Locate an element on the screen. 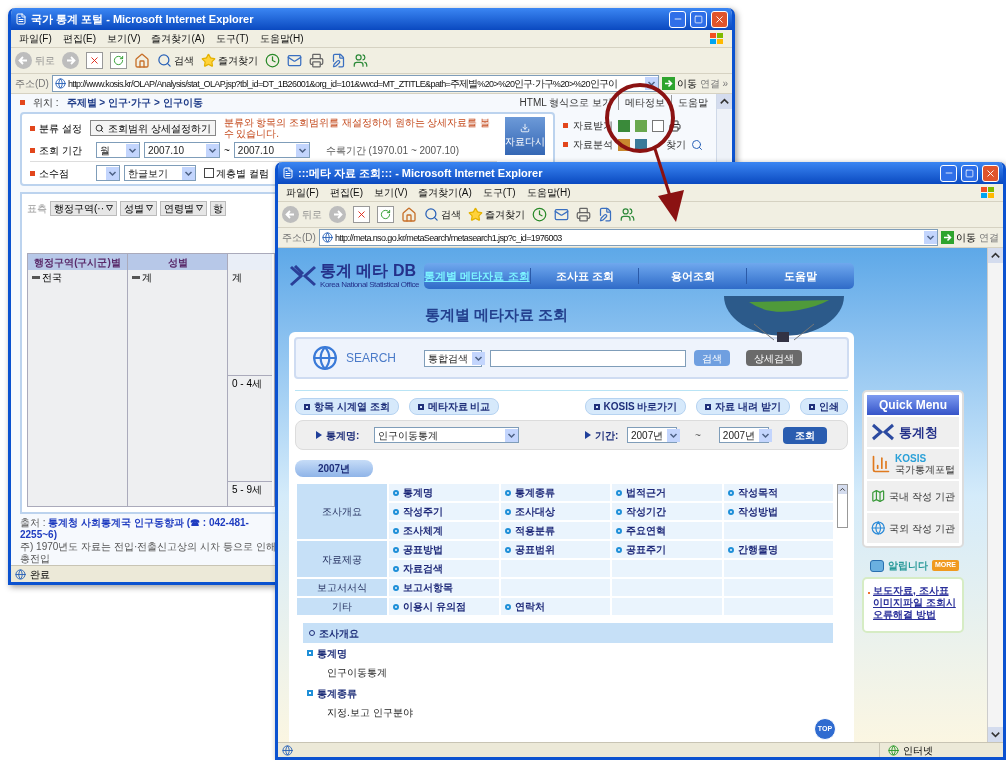  quick-menu-item: 통계청 is located at coordinates (913, 432).